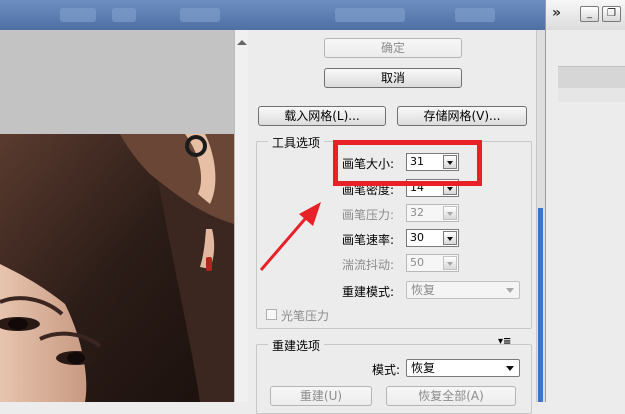 Image resolution: width=625 pixels, height=414 pixels. I want to click on reconstruct-button: 重建(U), so click(321, 396).